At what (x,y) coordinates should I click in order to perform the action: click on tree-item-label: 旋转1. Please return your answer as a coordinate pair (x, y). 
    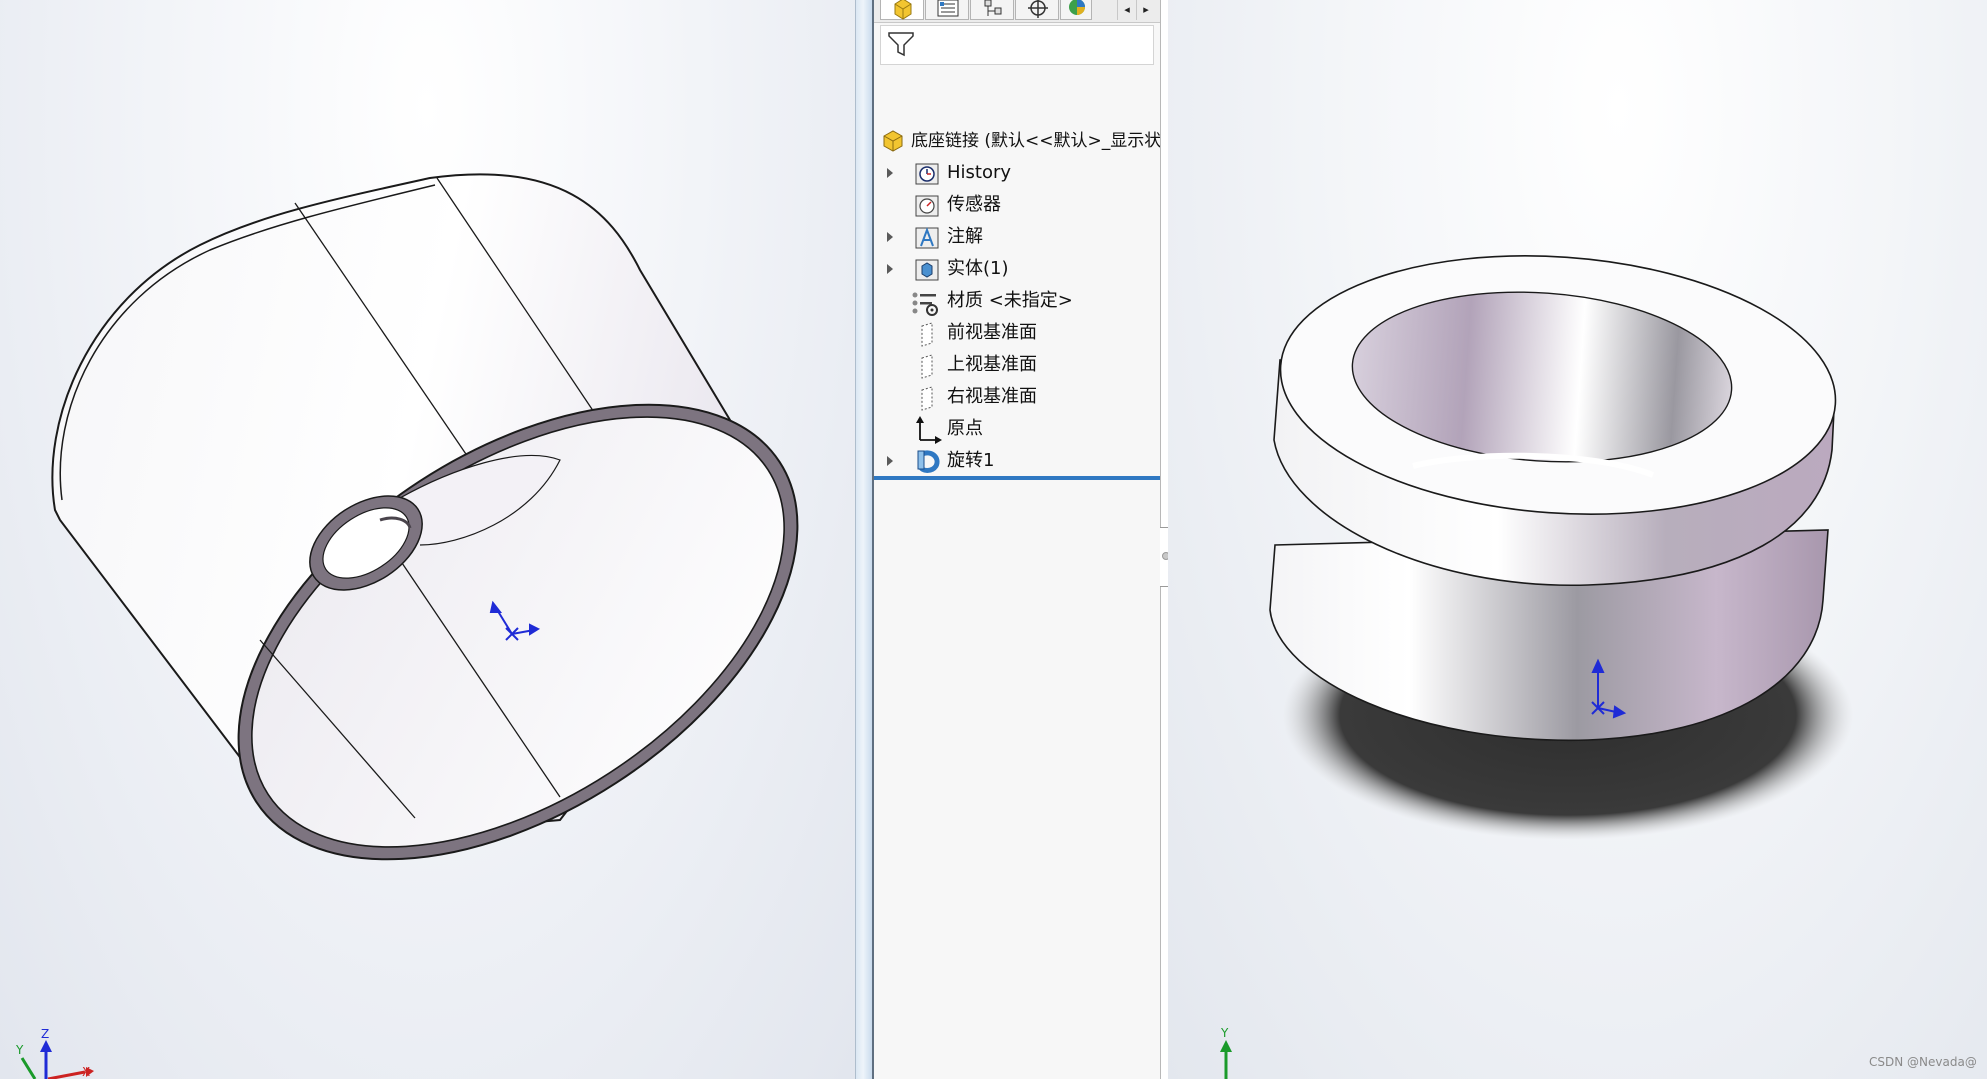
    Looking at the image, I should click on (971, 460).